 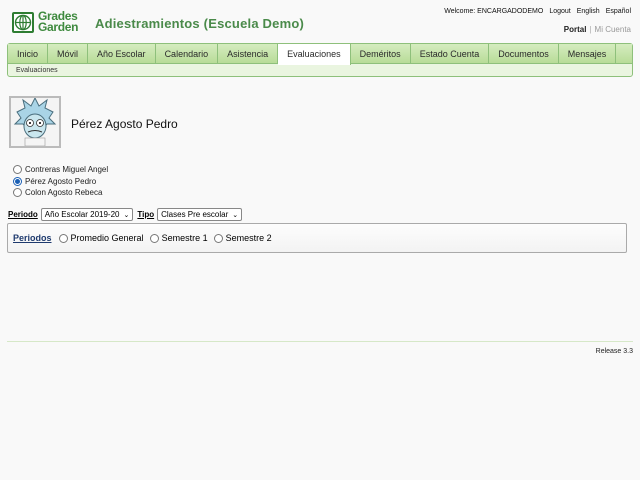 I want to click on tab-documentos: Documentos, so click(x=524, y=54).